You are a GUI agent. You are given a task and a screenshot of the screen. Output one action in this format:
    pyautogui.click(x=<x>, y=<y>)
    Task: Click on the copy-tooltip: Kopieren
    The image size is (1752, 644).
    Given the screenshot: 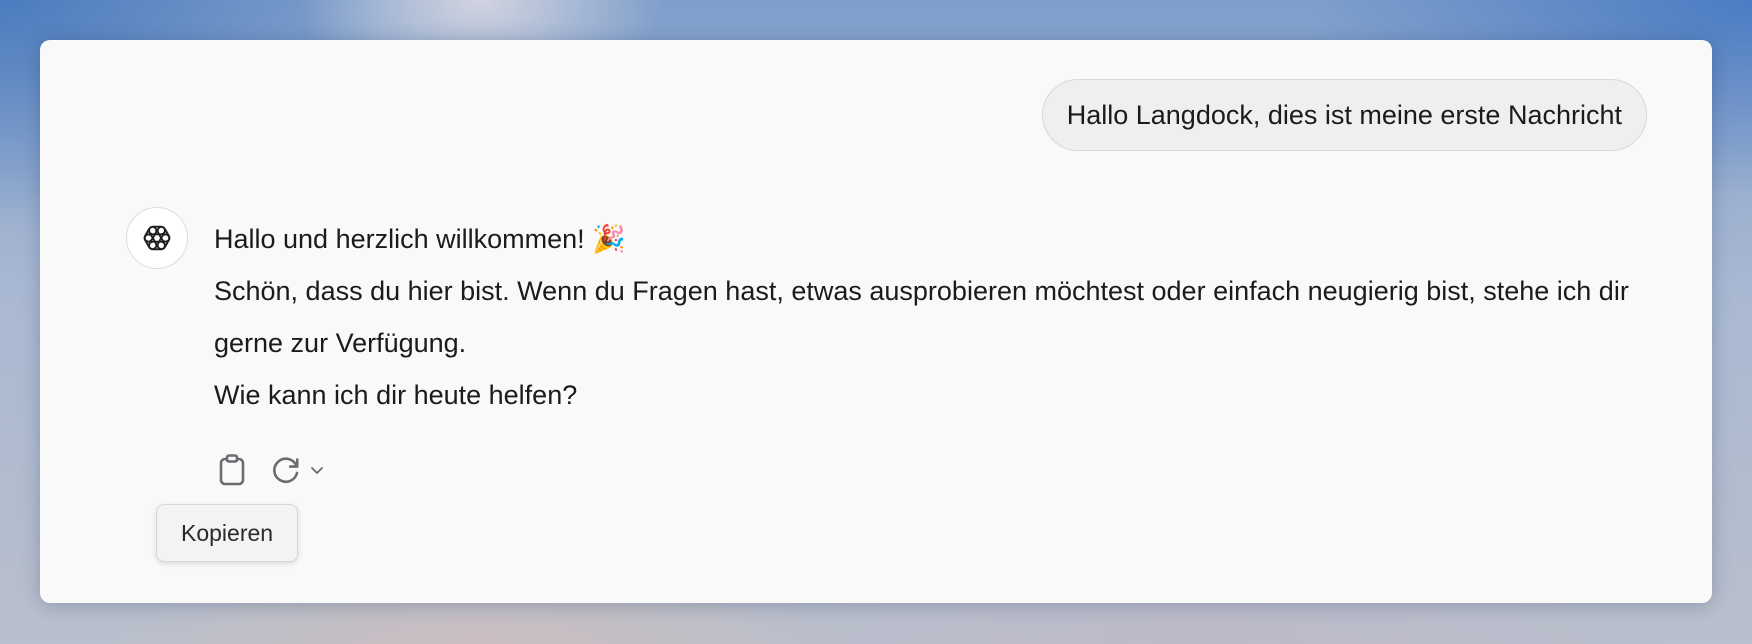 What is the action you would take?
    pyautogui.click(x=227, y=533)
    